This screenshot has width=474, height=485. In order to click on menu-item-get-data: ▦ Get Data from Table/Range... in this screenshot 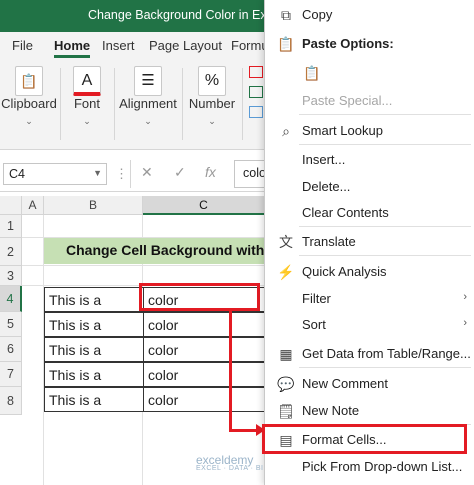, I will do `click(369, 354)`.